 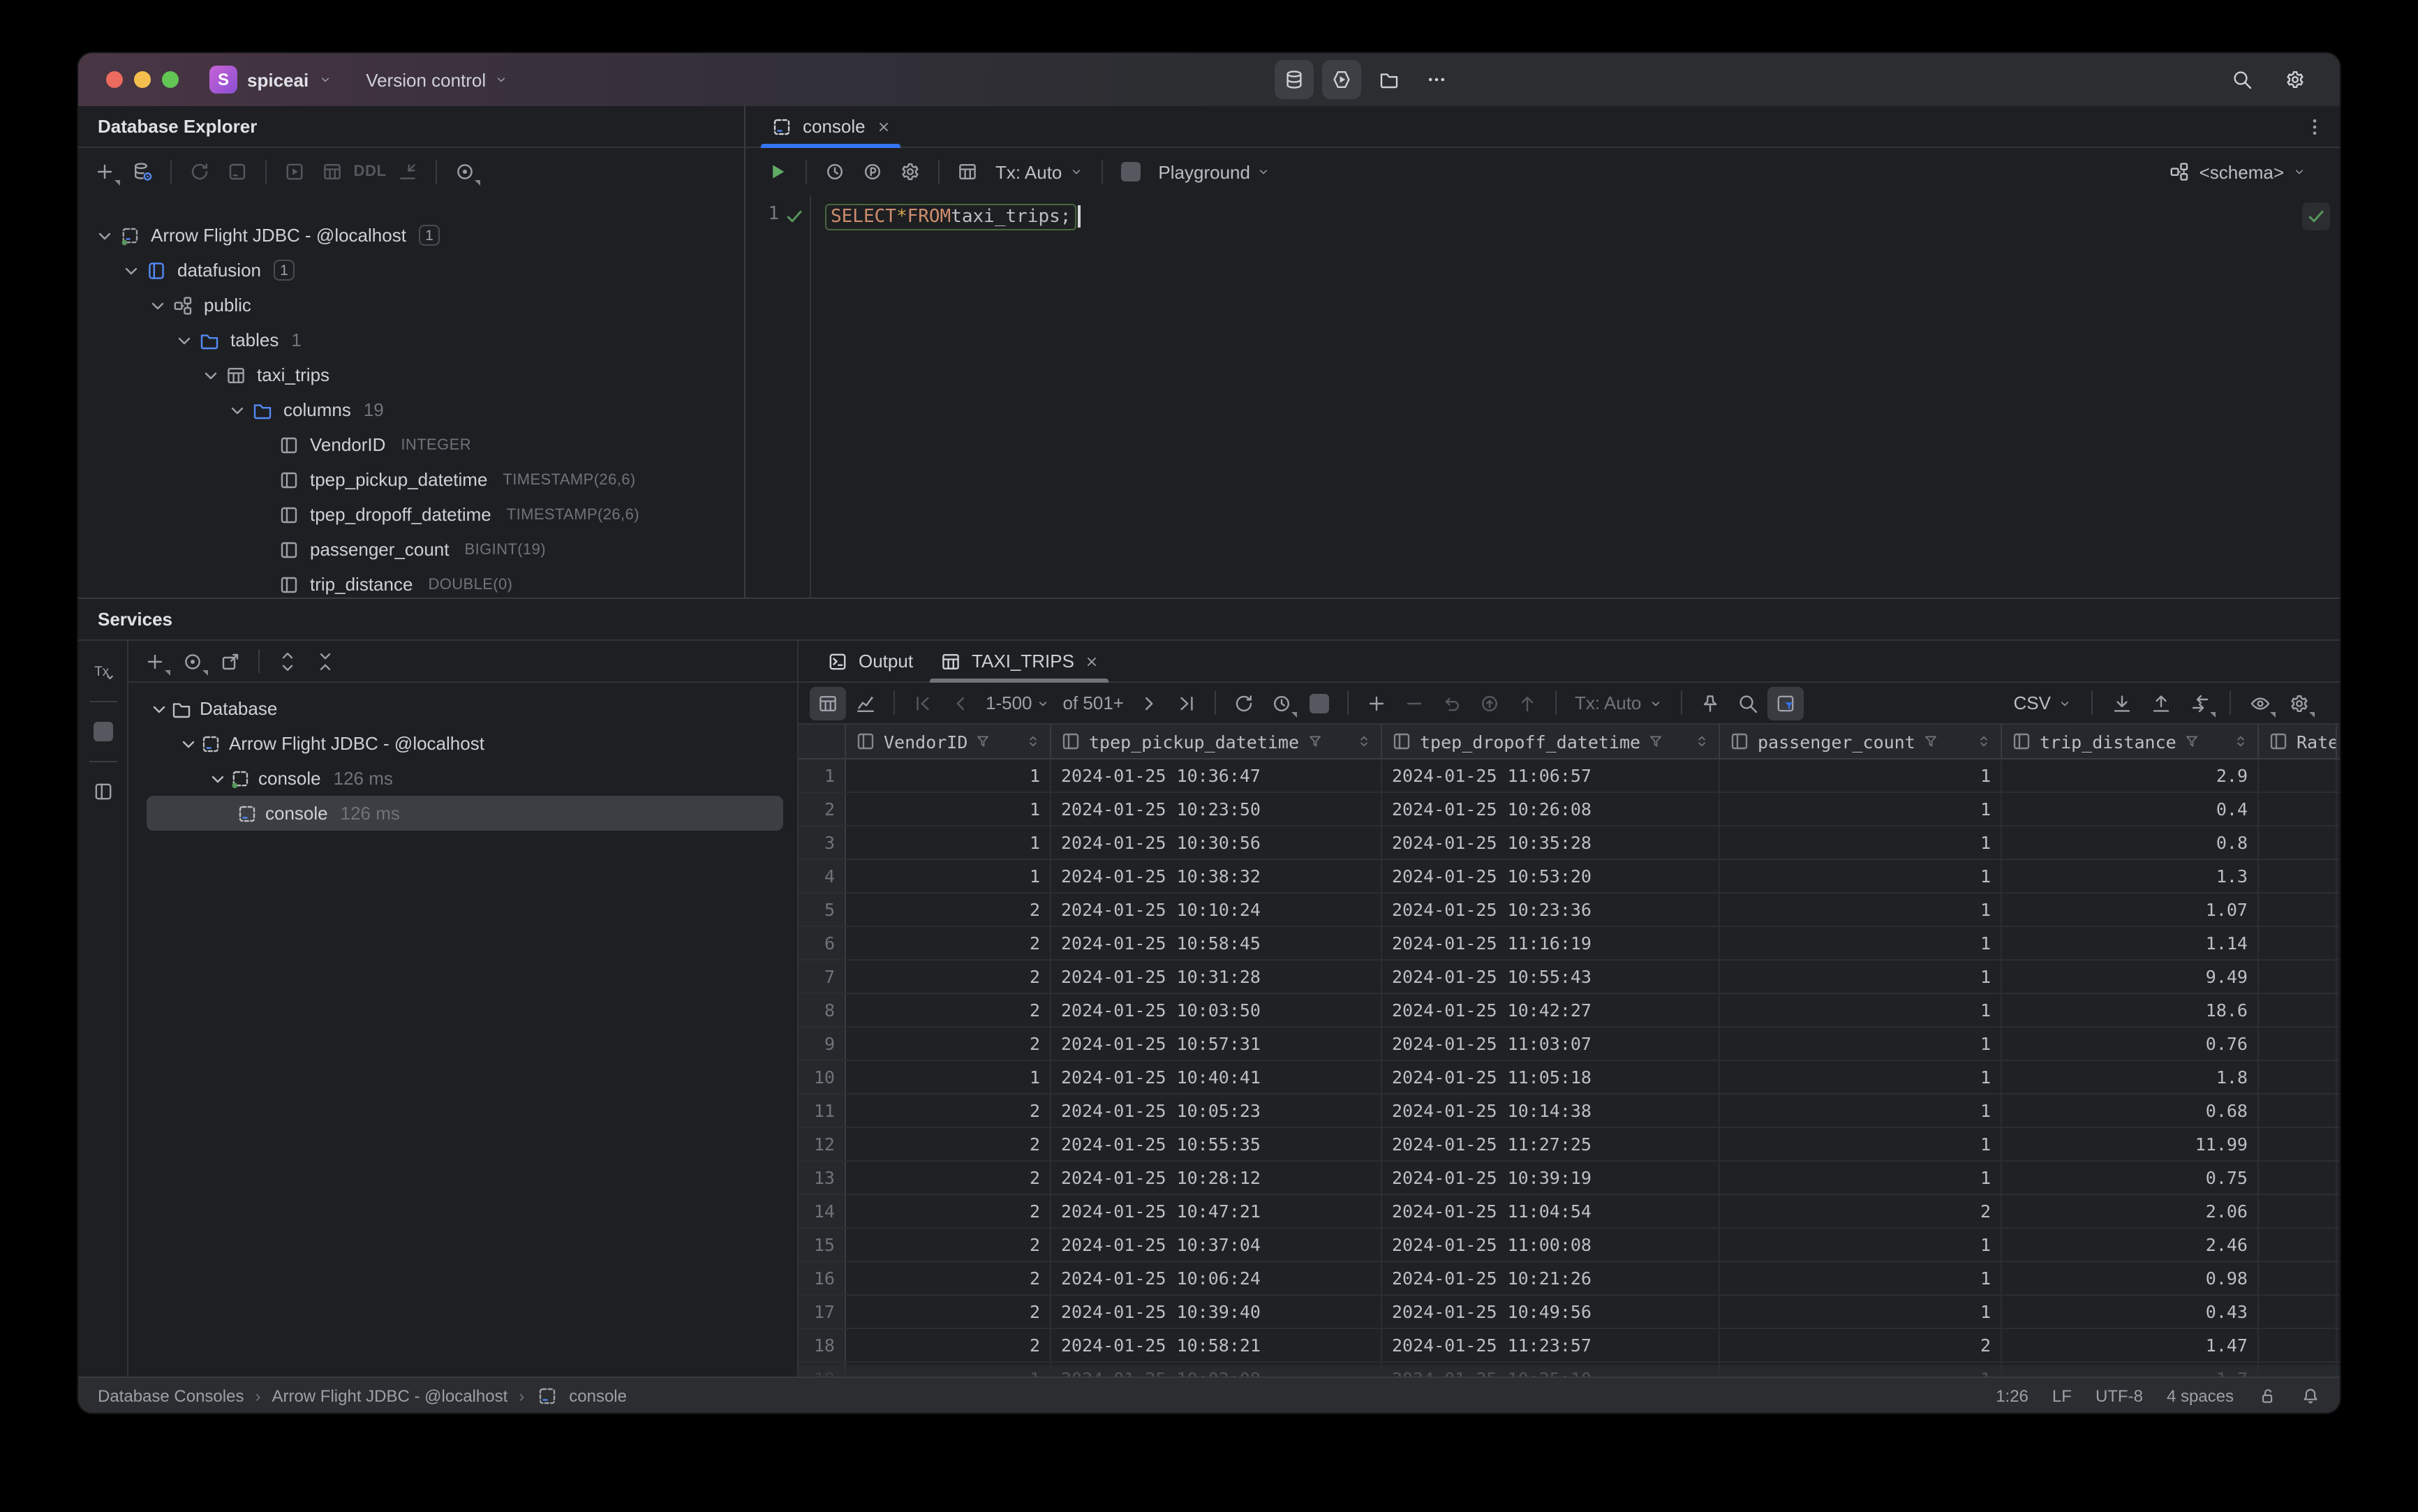 What do you see at coordinates (2012, 1395) in the screenshot?
I see `caret-position: 1:26` at bounding box center [2012, 1395].